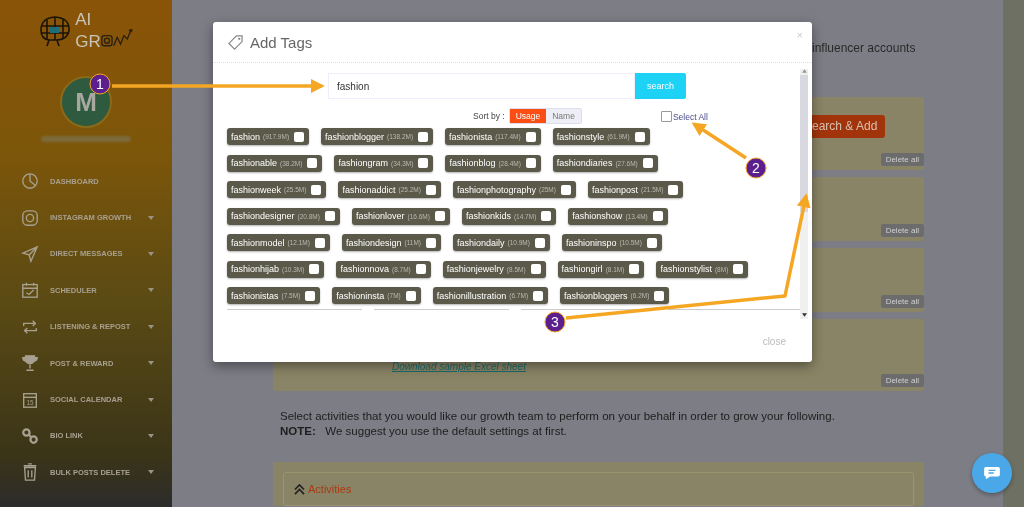 The width and height of the screenshot is (1024, 507). I want to click on note-text: NOTE: We suggest you use the default settings at first., so click(424, 431).